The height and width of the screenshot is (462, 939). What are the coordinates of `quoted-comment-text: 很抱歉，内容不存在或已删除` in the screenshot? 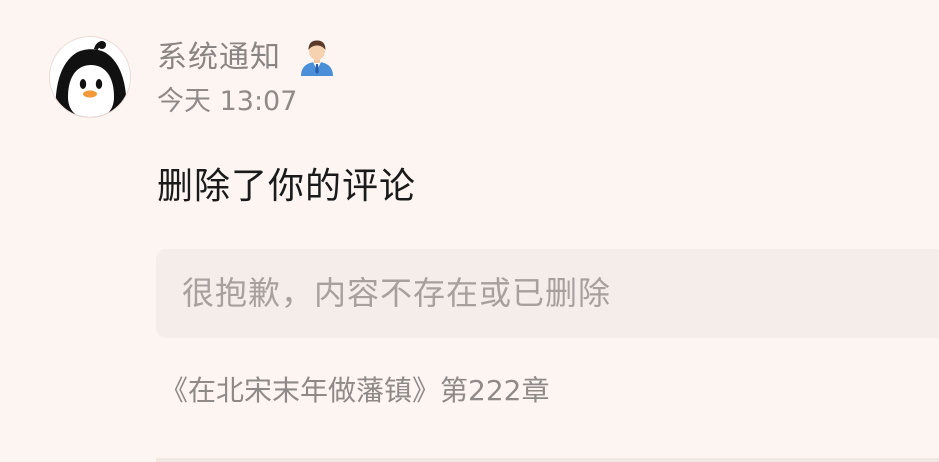 It's located at (397, 293).